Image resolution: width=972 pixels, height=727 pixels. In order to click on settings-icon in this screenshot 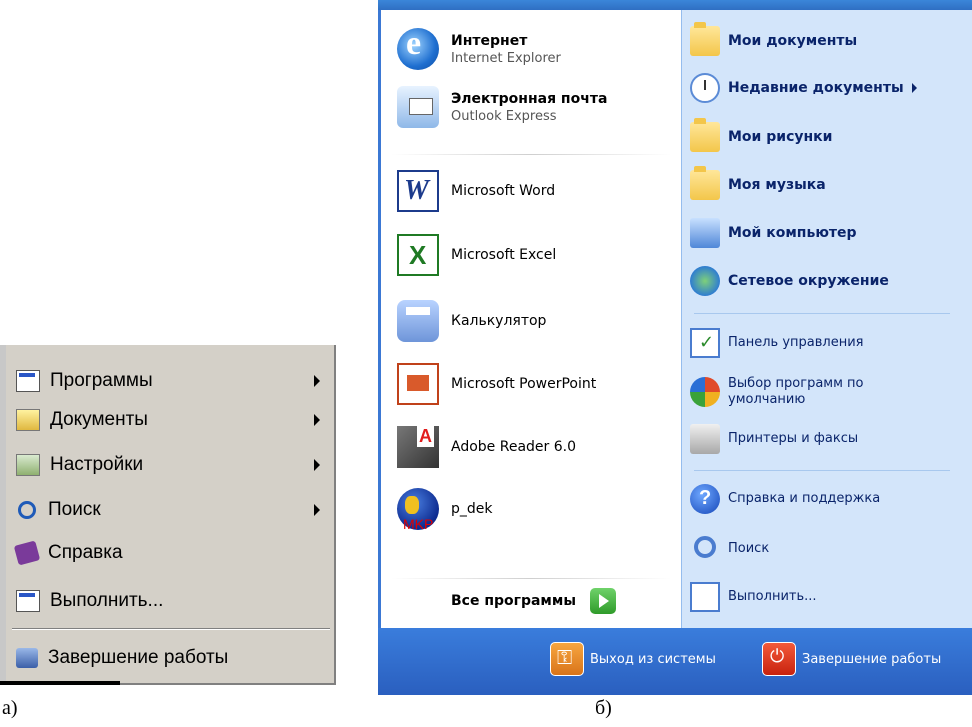, I will do `click(28, 465)`.